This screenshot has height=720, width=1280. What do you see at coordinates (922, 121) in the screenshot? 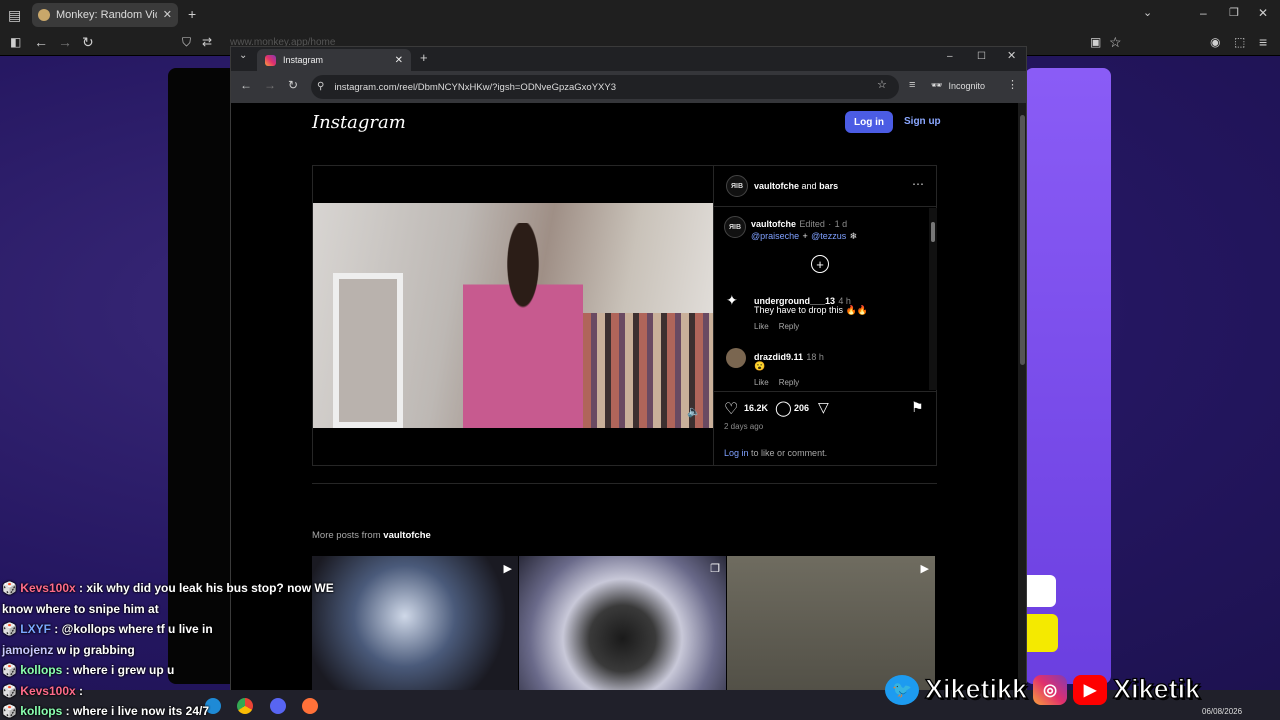
I see `signup-link: Sign up` at bounding box center [922, 121].